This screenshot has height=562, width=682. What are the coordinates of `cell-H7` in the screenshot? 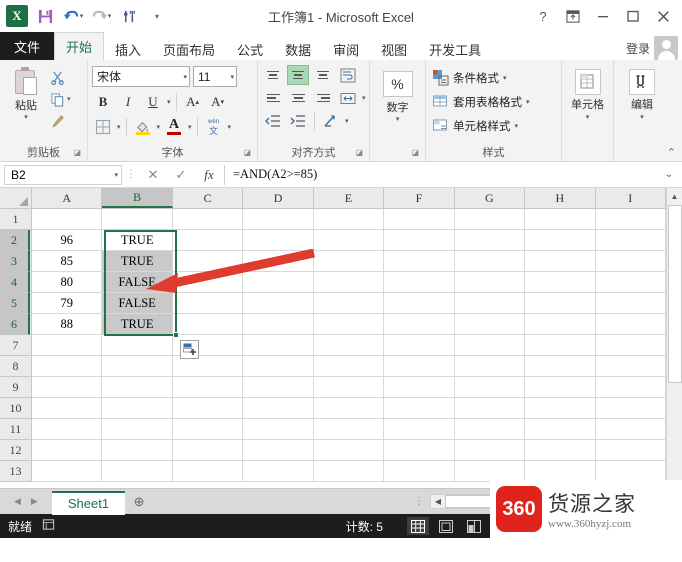 It's located at (560, 345).